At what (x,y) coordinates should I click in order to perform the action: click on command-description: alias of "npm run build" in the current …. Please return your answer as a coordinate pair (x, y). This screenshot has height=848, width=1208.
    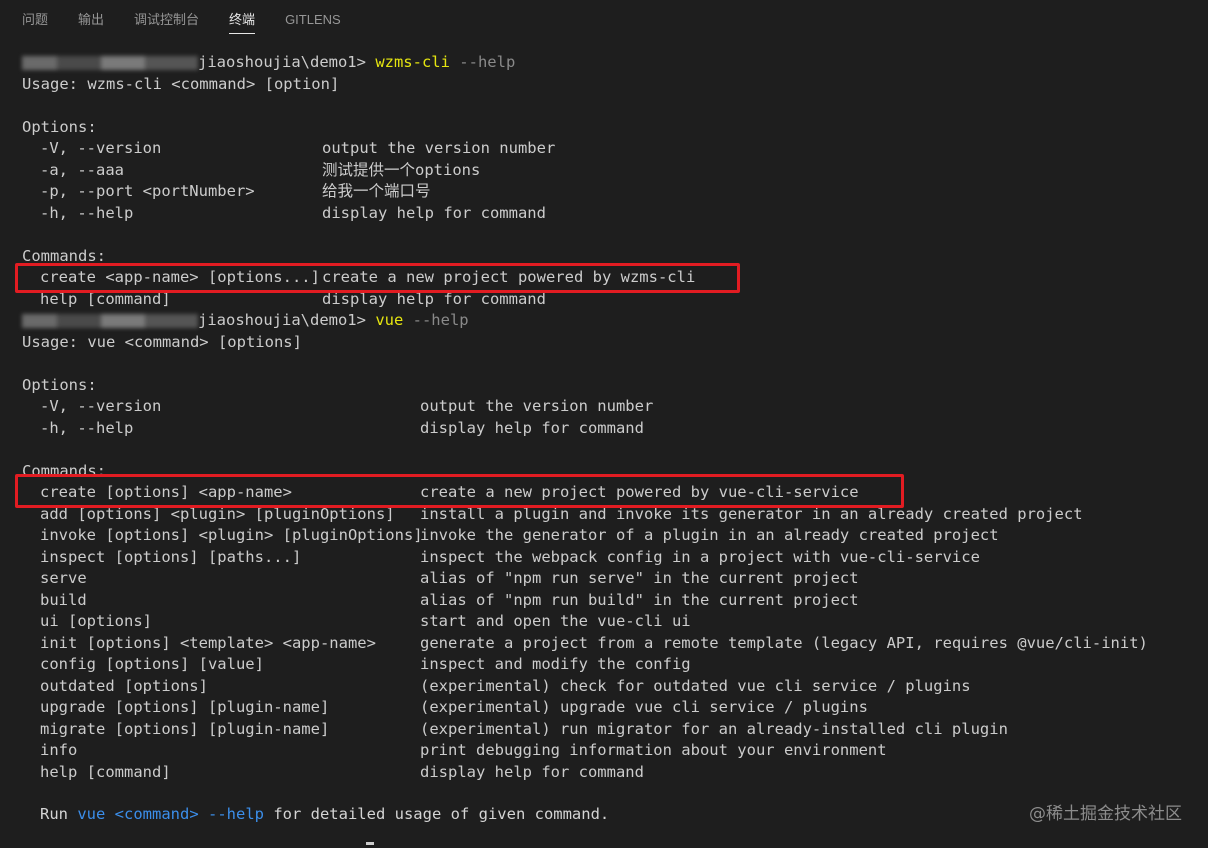
    Looking at the image, I should click on (639, 599).